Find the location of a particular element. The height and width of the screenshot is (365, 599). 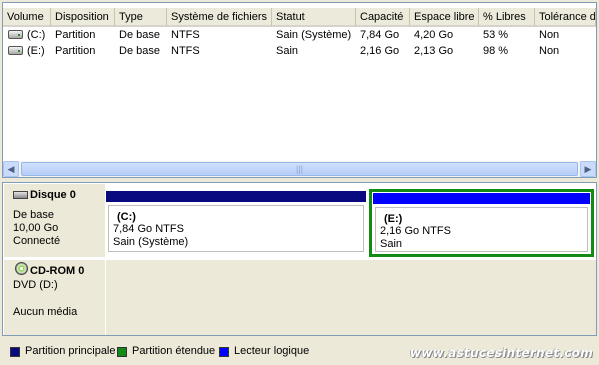

partition-e: (E:) 2,16 Go NTFS Sain is located at coordinates (482, 223).